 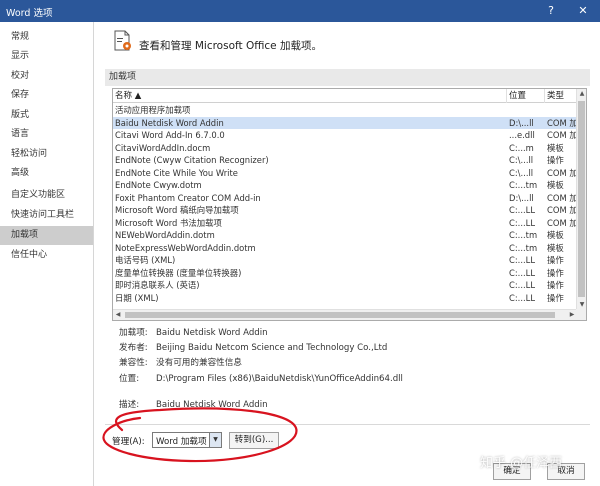 I want to click on column-header-name: 名称 ▲, so click(x=310, y=96).